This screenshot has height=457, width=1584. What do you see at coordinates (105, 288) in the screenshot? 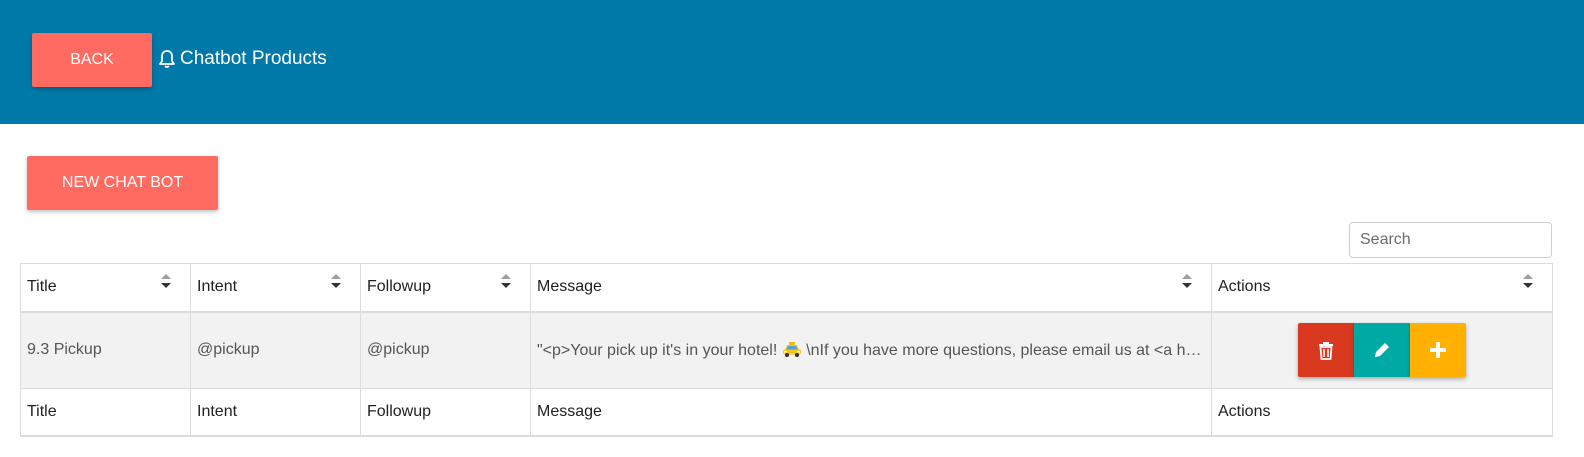
I see `column-header-title: Title` at bounding box center [105, 288].